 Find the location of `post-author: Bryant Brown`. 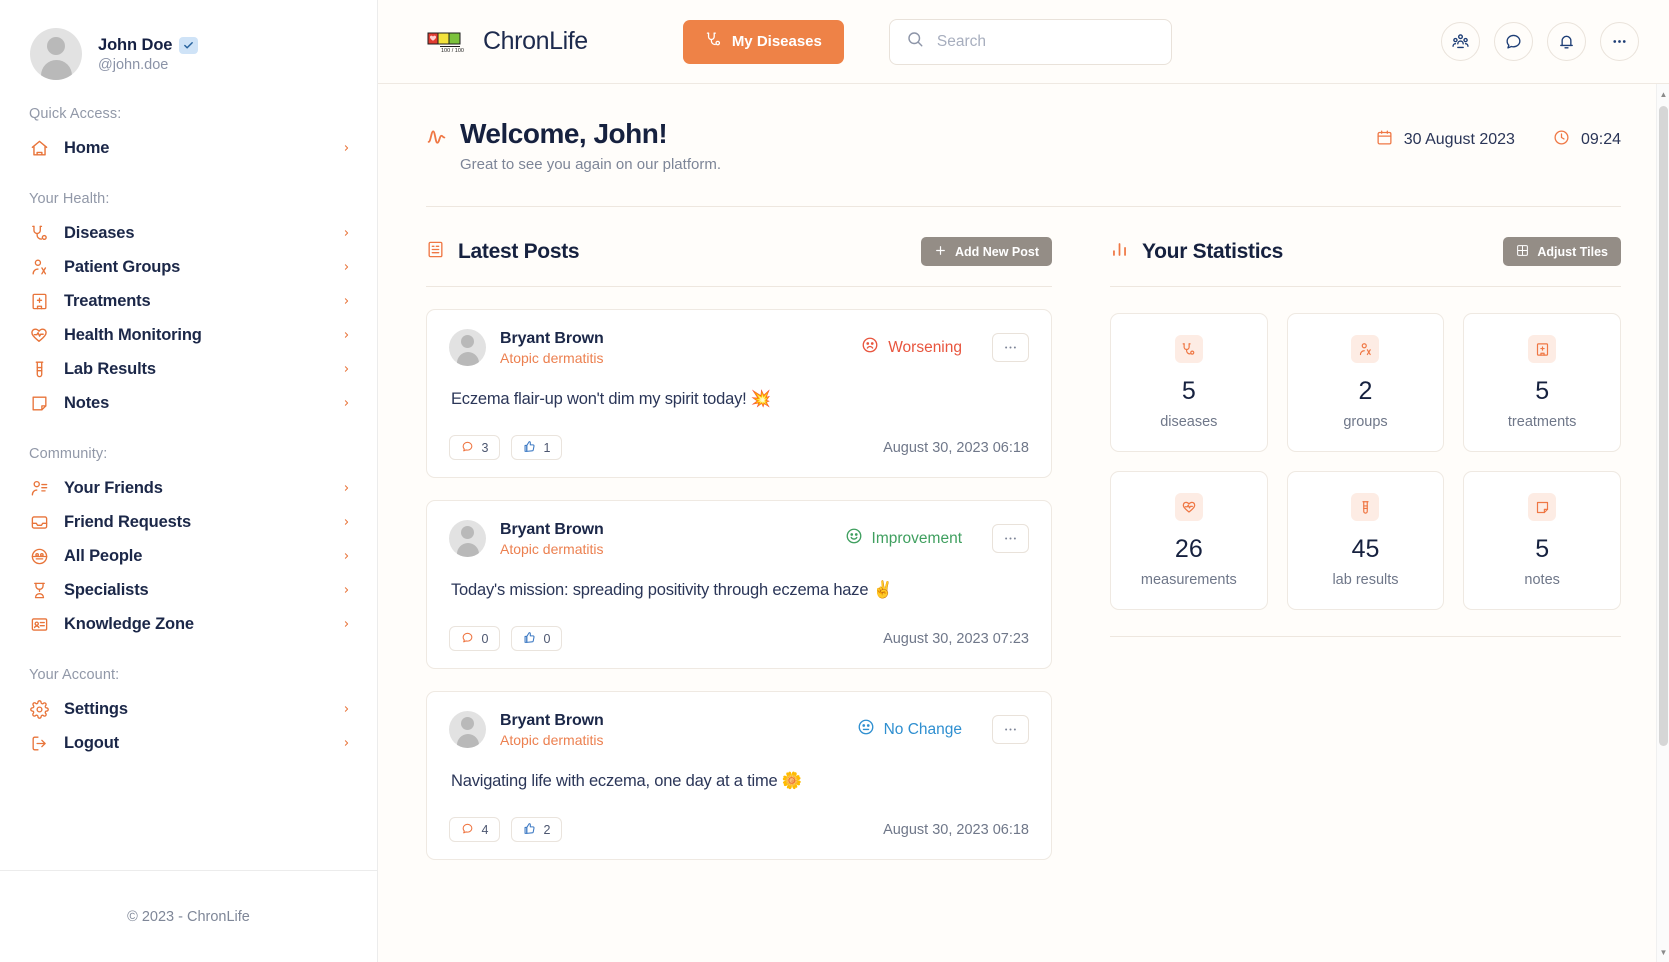

post-author: Bryant Brown is located at coordinates (552, 338).